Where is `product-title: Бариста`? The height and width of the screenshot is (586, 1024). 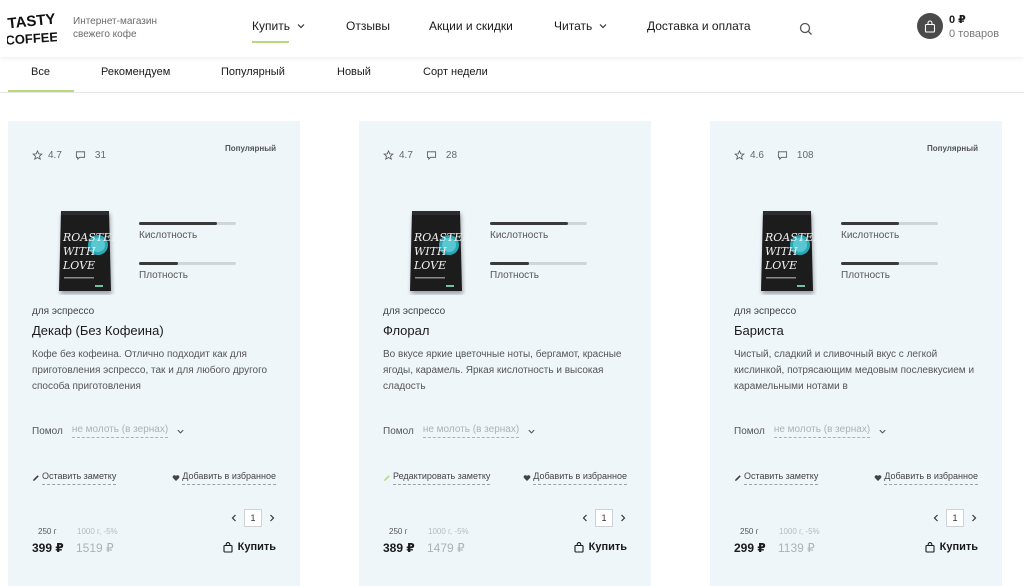 product-title: Бариста is located at coordinates (759, 330).